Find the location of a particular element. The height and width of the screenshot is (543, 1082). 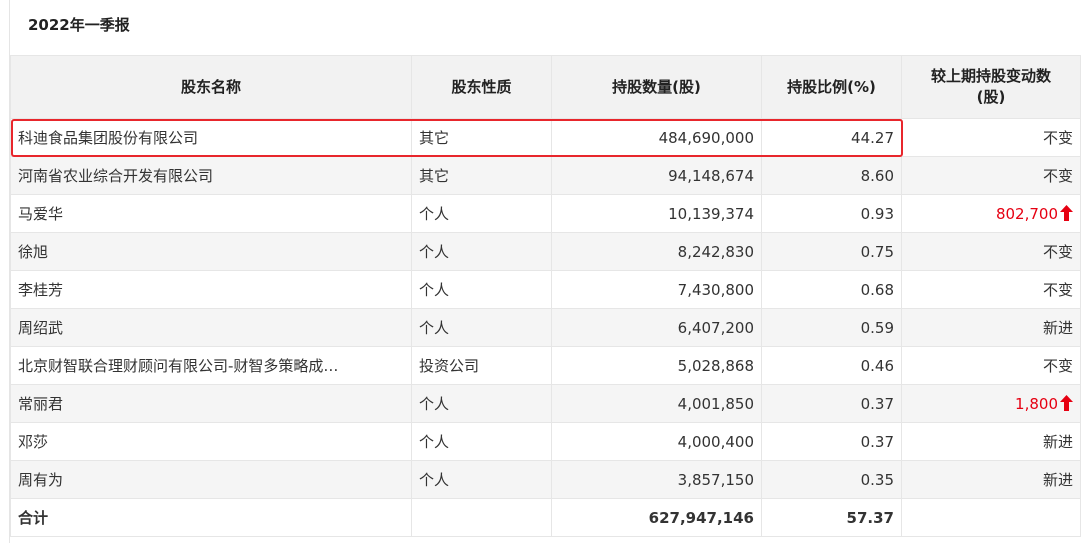

table-row: 周绍武 个人 6,407,200 0.59 新进 is located at coordinates (545, 327).